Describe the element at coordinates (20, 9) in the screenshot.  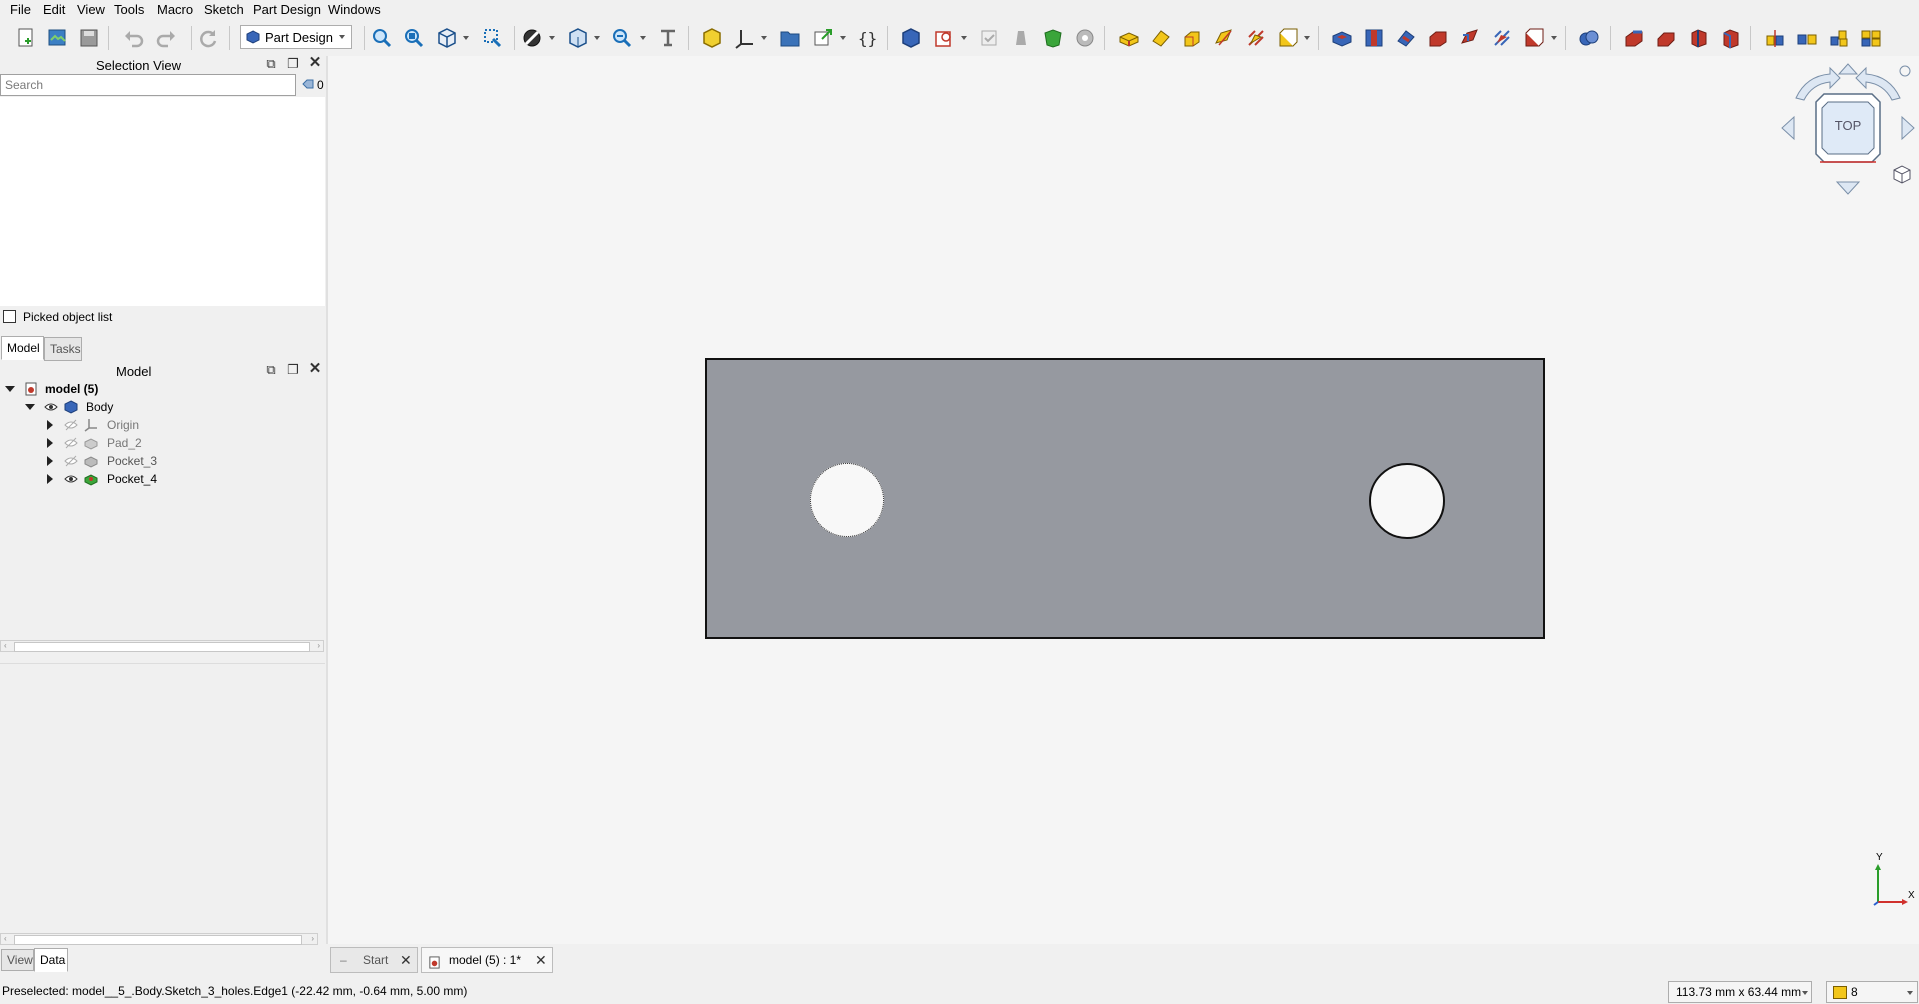
I see `menu-file: File` at that location.